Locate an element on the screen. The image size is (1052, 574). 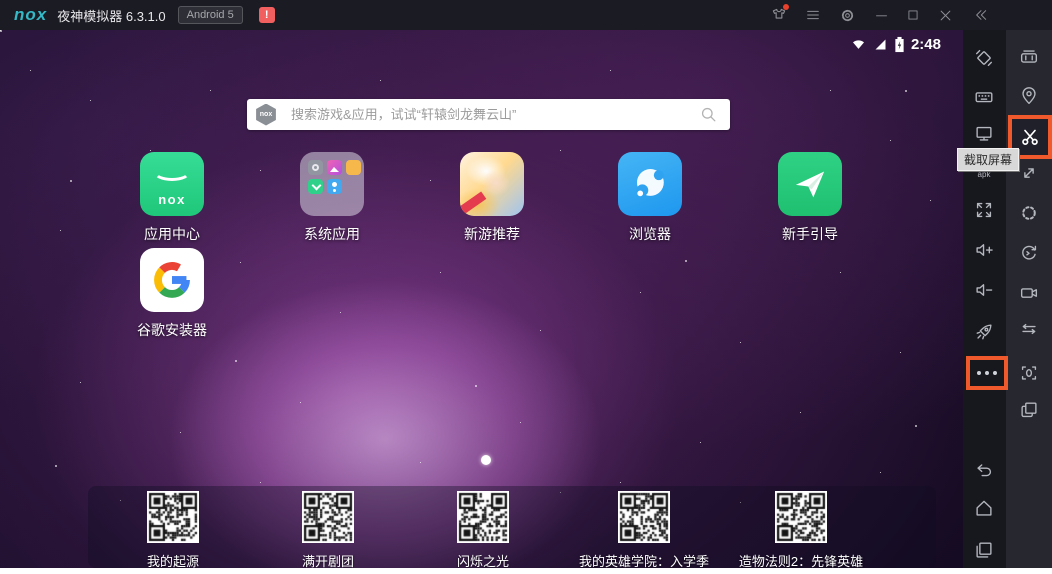
window-title: 夜神模拟器 6.3.1.0 is located at coordinates (111, 16).